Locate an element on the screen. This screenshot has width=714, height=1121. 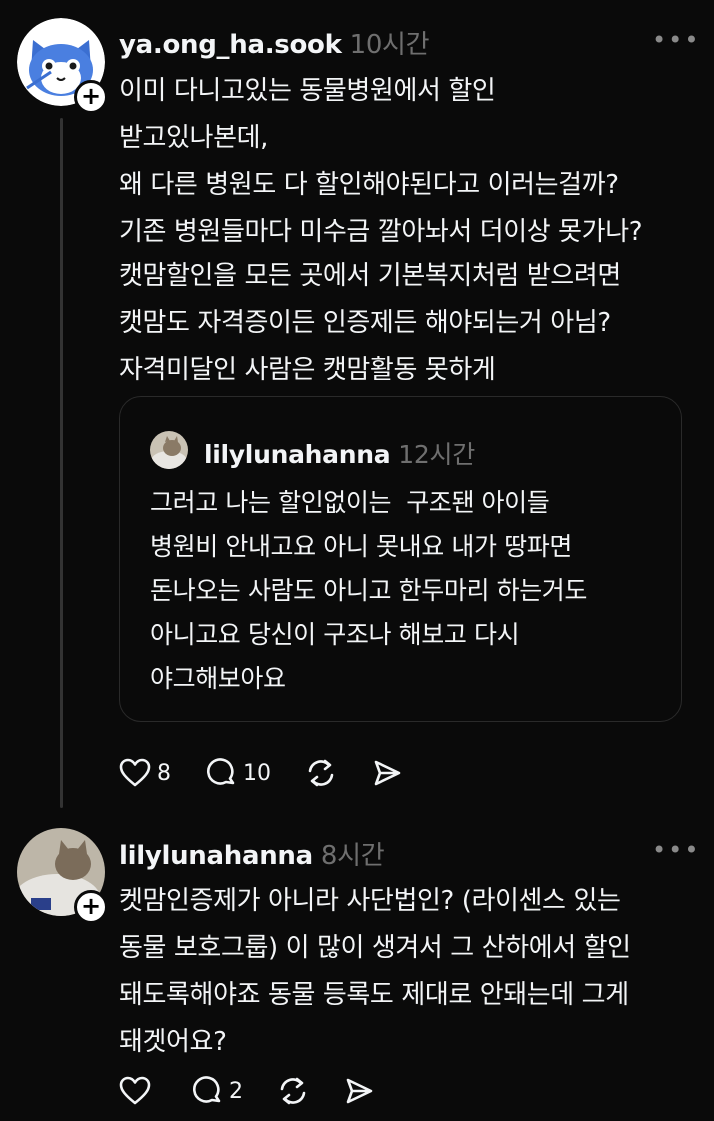
reply-count: 2 is located at coordinates (236, 1091).